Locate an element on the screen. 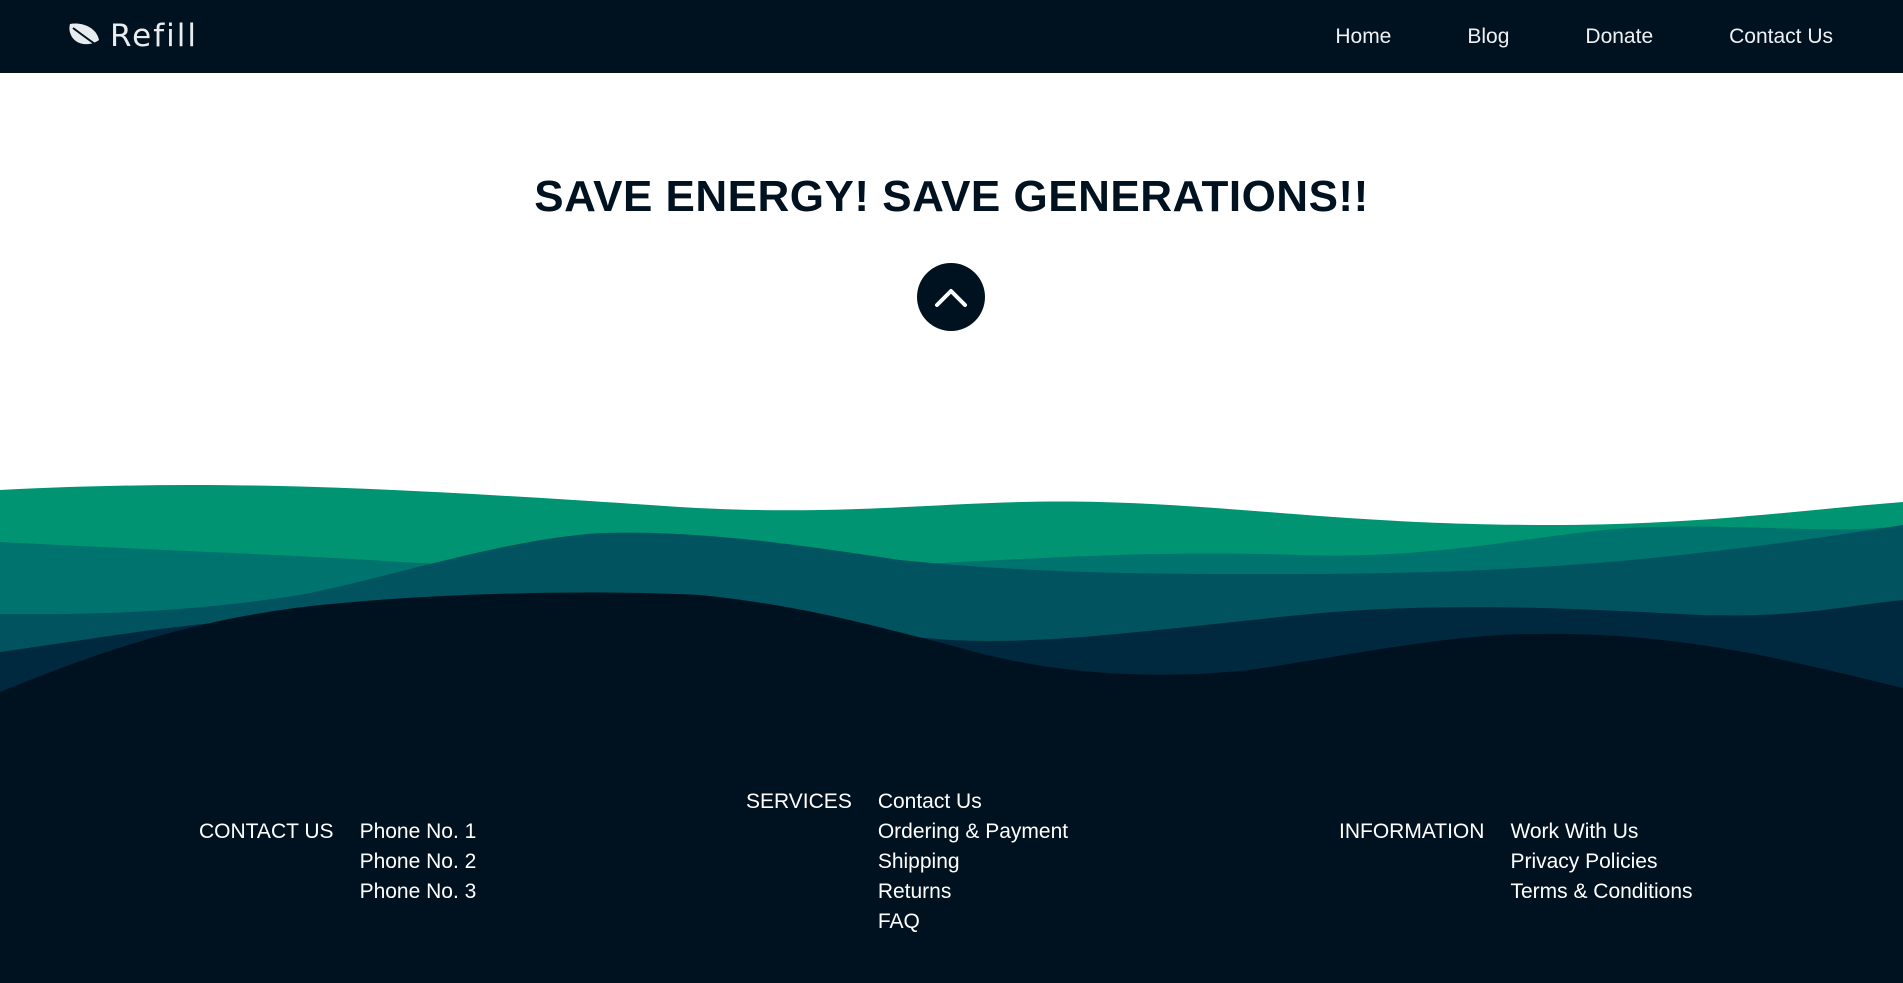  hero-headline: SAVE ENERGY! SAVE GENERATIONS!! is located at coordinates (951, 196).